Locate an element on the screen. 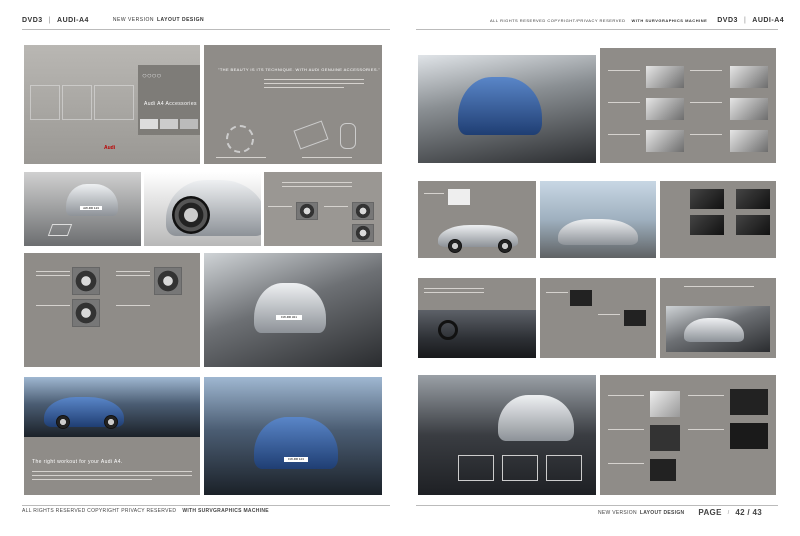 This screenshot has width=800, height=536. footer-rule-left is located at coordinates (206, 505).